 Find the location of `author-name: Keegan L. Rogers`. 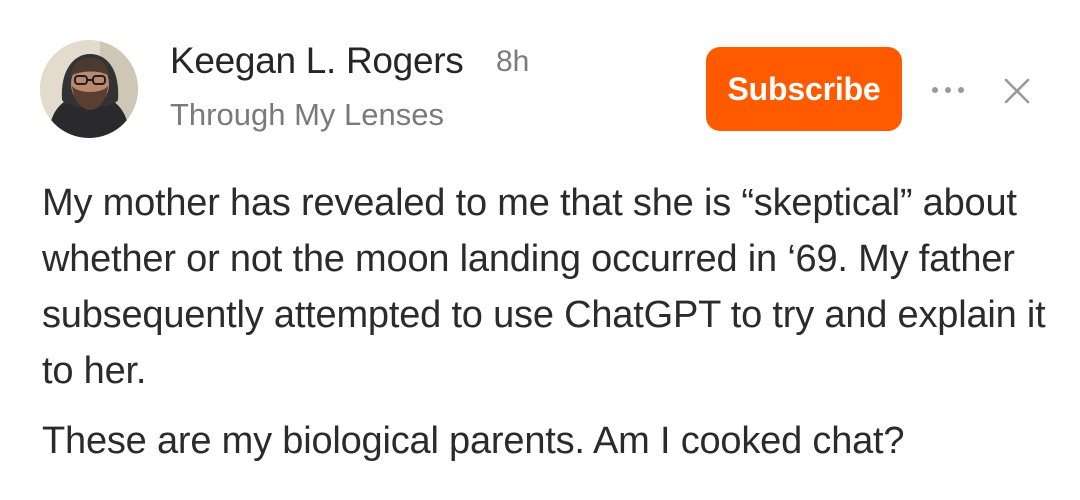

author-name: Keegan L. Rogers is located at coordinates (317, 61).